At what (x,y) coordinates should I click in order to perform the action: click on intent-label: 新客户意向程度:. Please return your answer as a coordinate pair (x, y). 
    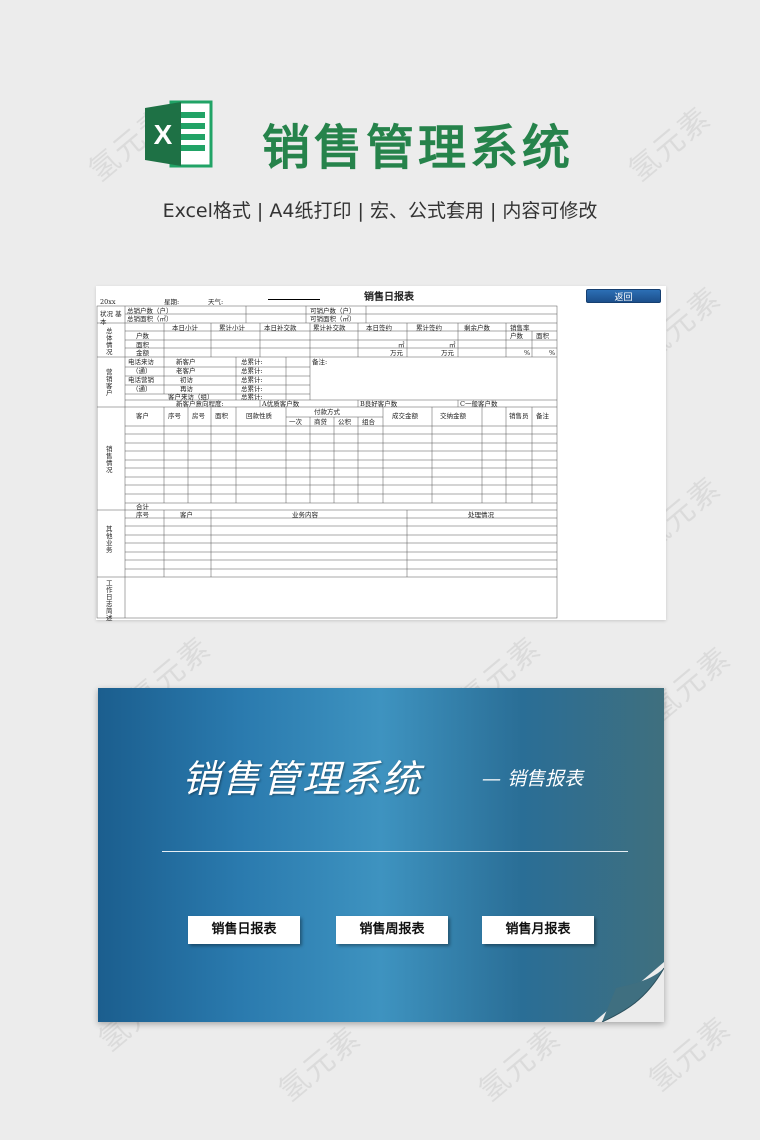
    Looking at the image, I should click on (200, 404).